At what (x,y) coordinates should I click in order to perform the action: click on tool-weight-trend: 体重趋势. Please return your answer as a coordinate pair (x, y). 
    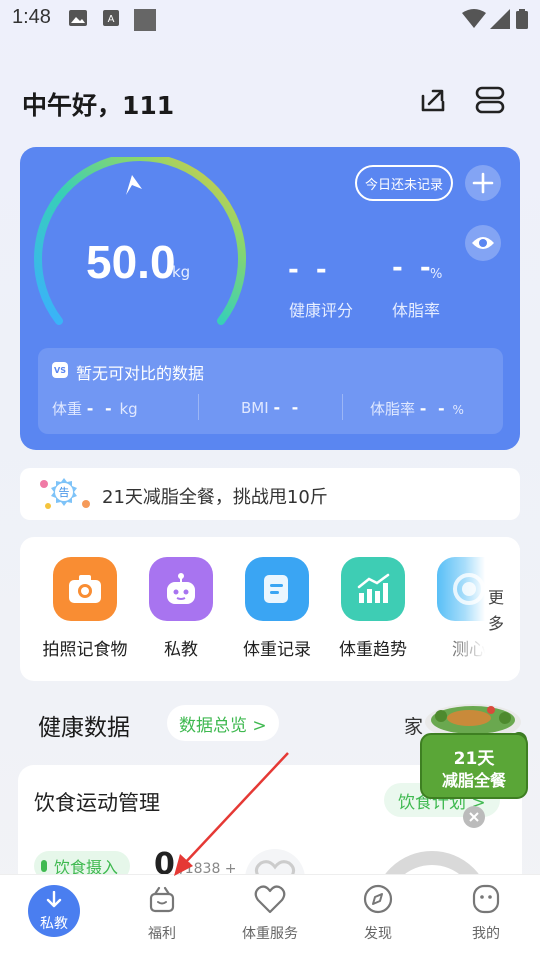
    Looking at the image, I should click on (373, 608).